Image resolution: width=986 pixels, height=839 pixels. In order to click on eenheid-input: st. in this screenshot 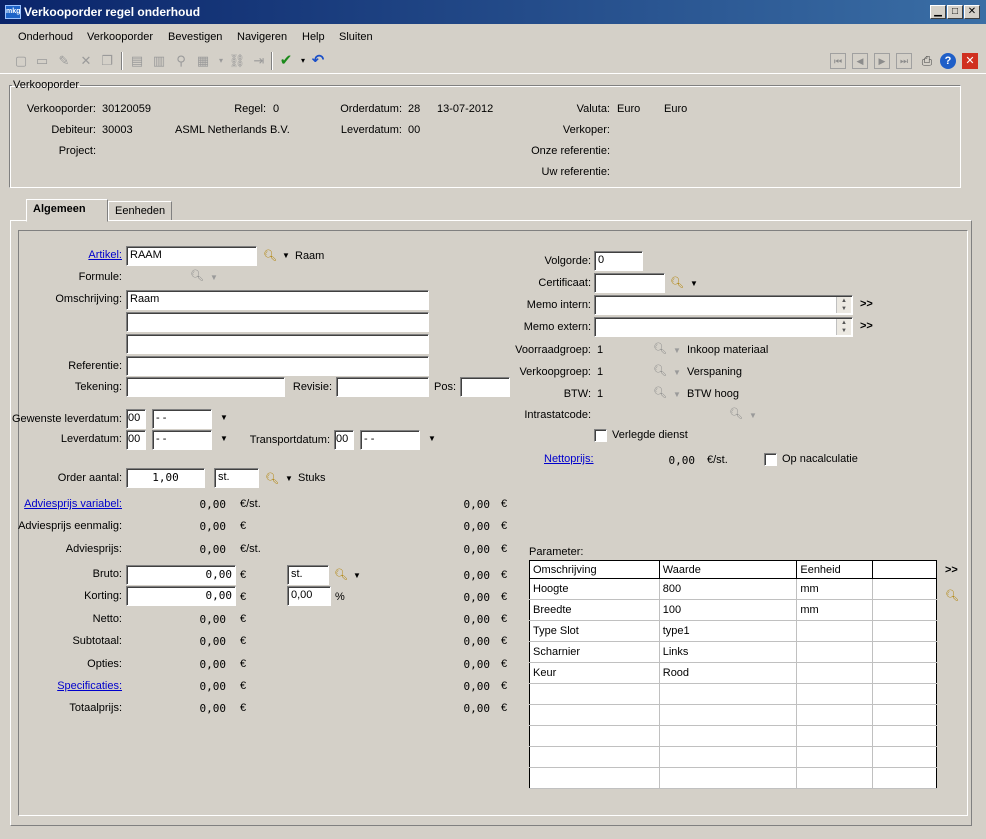, I will do `click(236, 478)`.